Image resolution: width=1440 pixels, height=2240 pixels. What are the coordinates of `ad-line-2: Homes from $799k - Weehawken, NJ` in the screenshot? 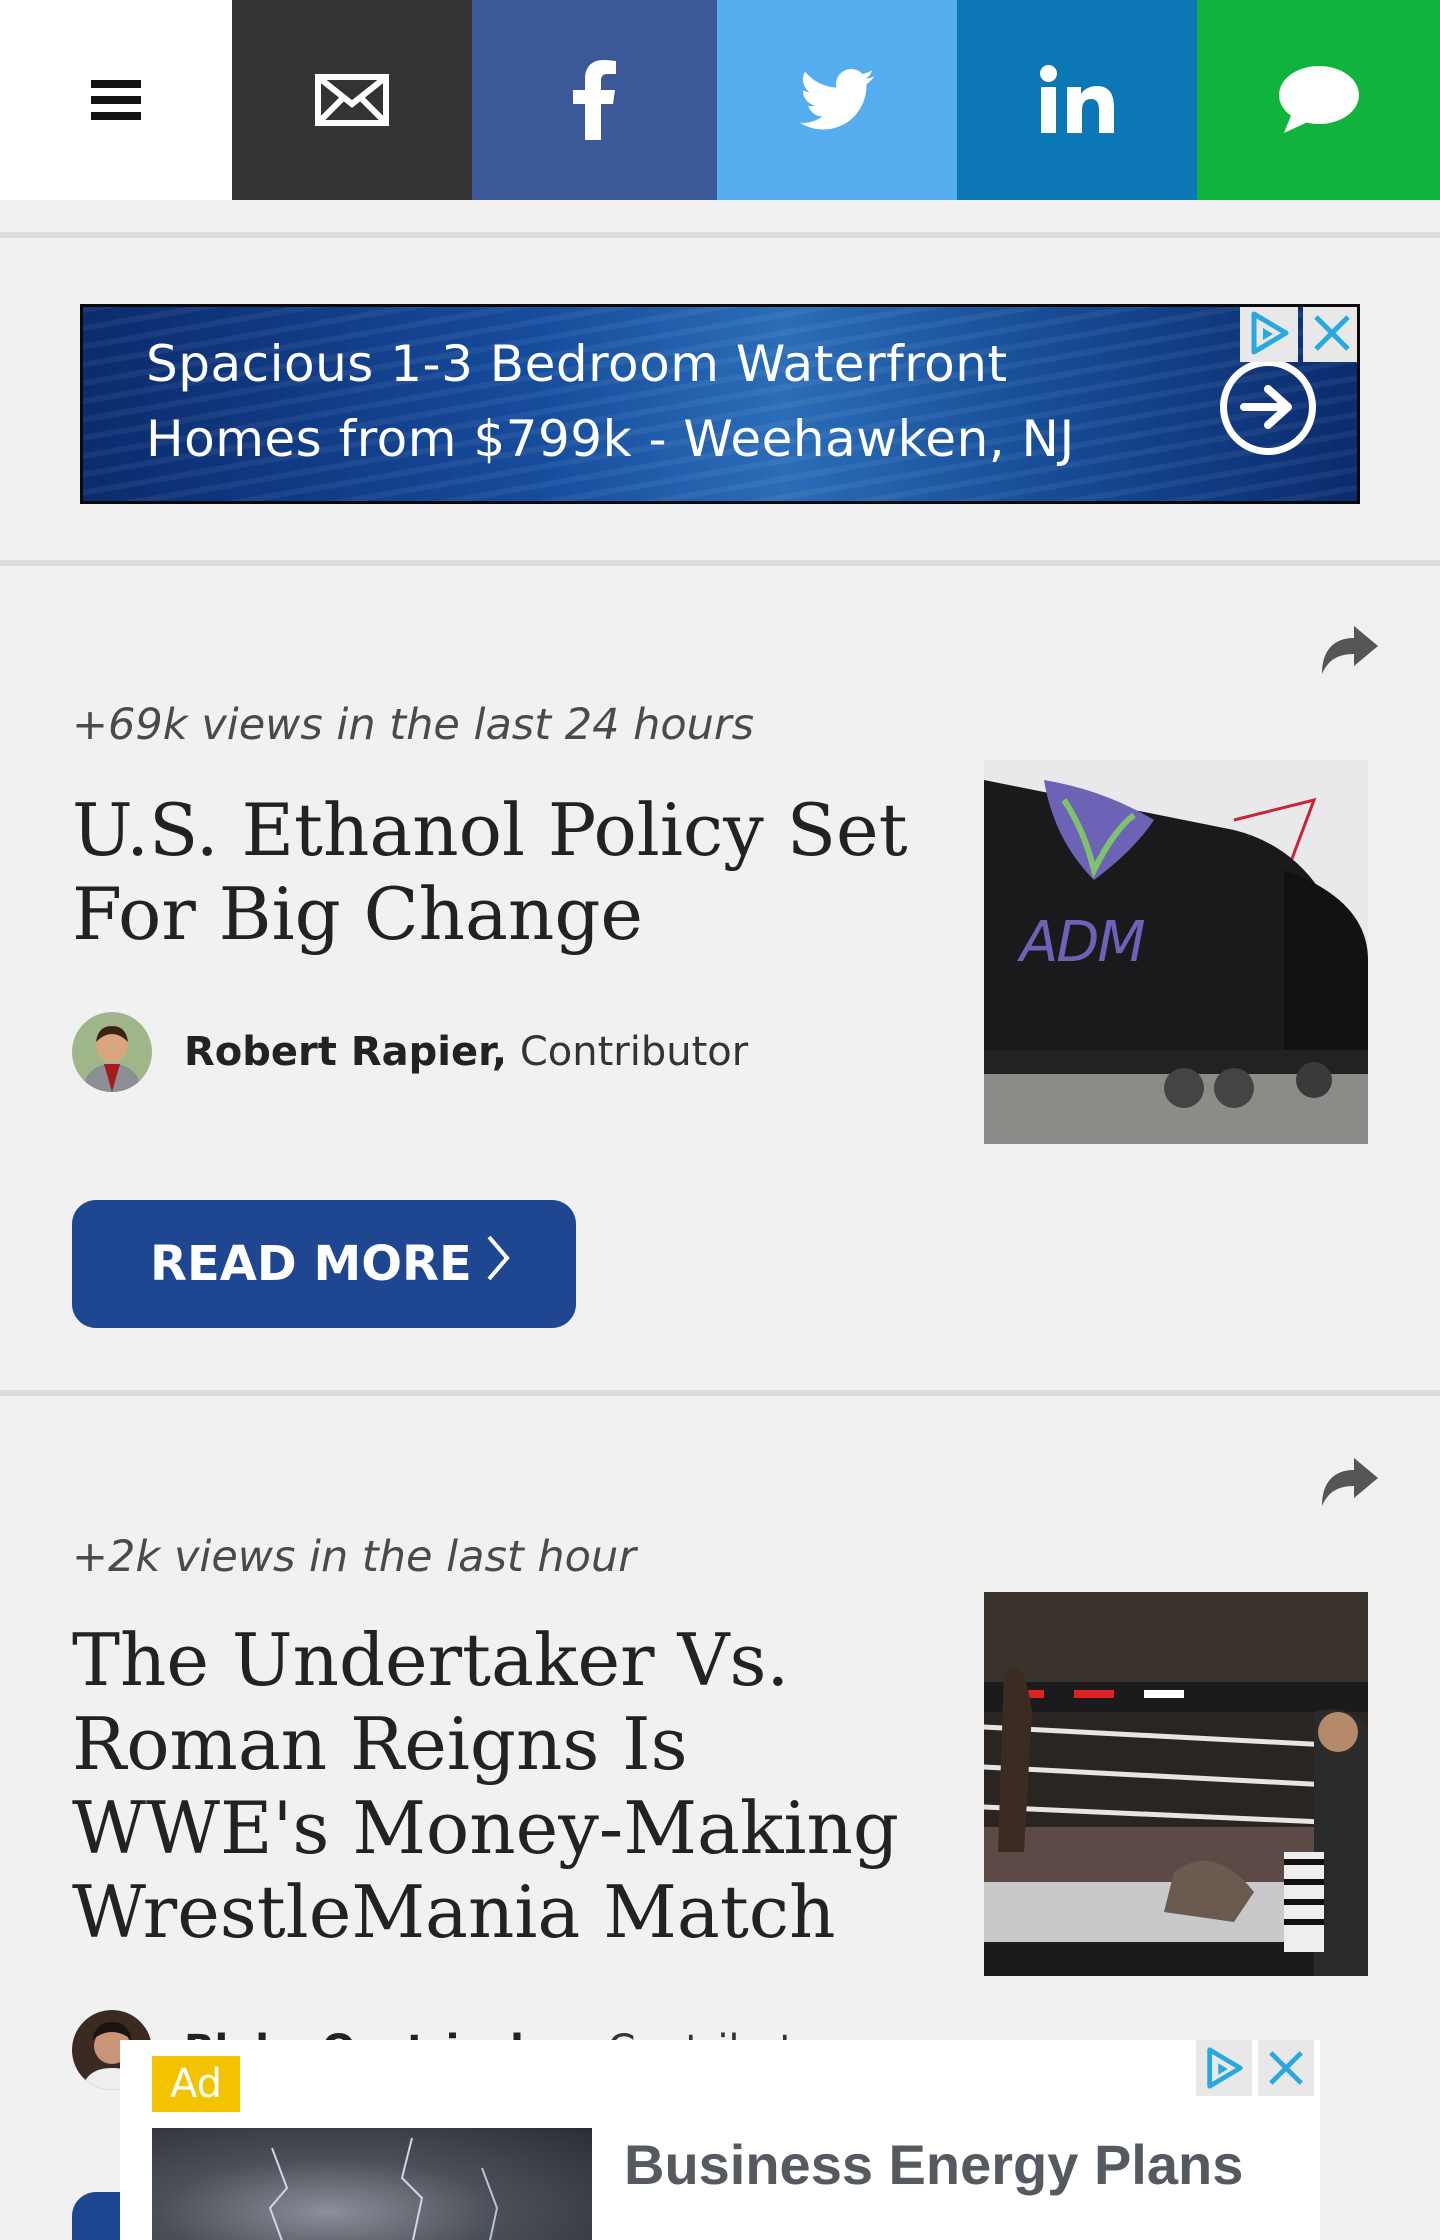 It's located at (610, 439).